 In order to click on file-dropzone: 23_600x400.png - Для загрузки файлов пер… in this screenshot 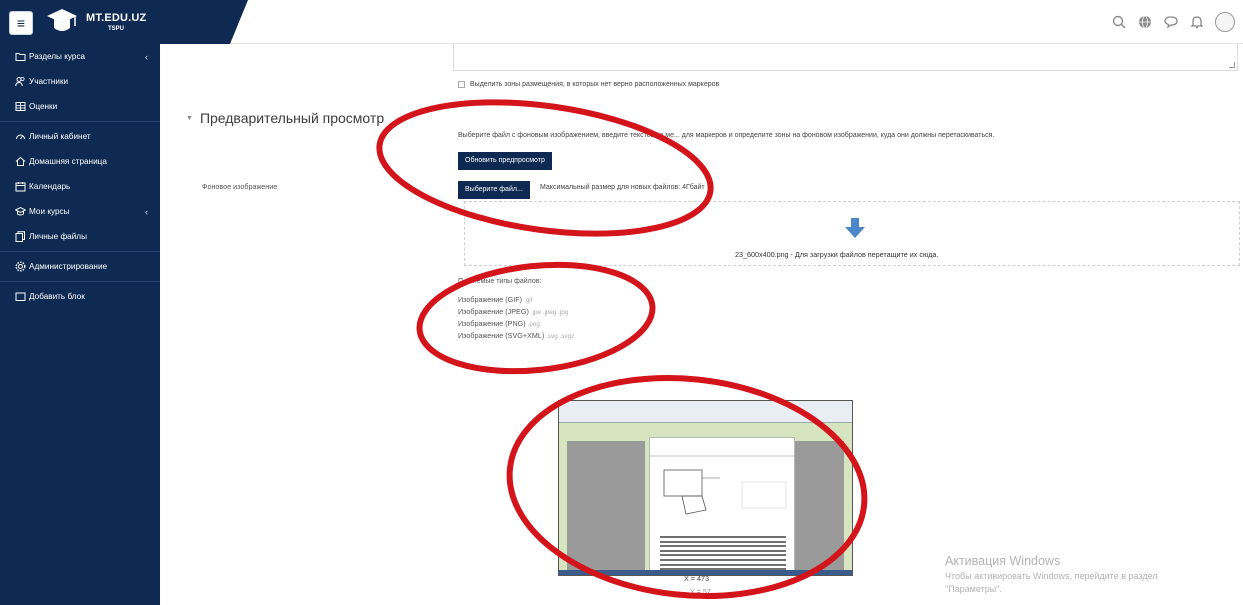, I will do `click(852, 233)`.